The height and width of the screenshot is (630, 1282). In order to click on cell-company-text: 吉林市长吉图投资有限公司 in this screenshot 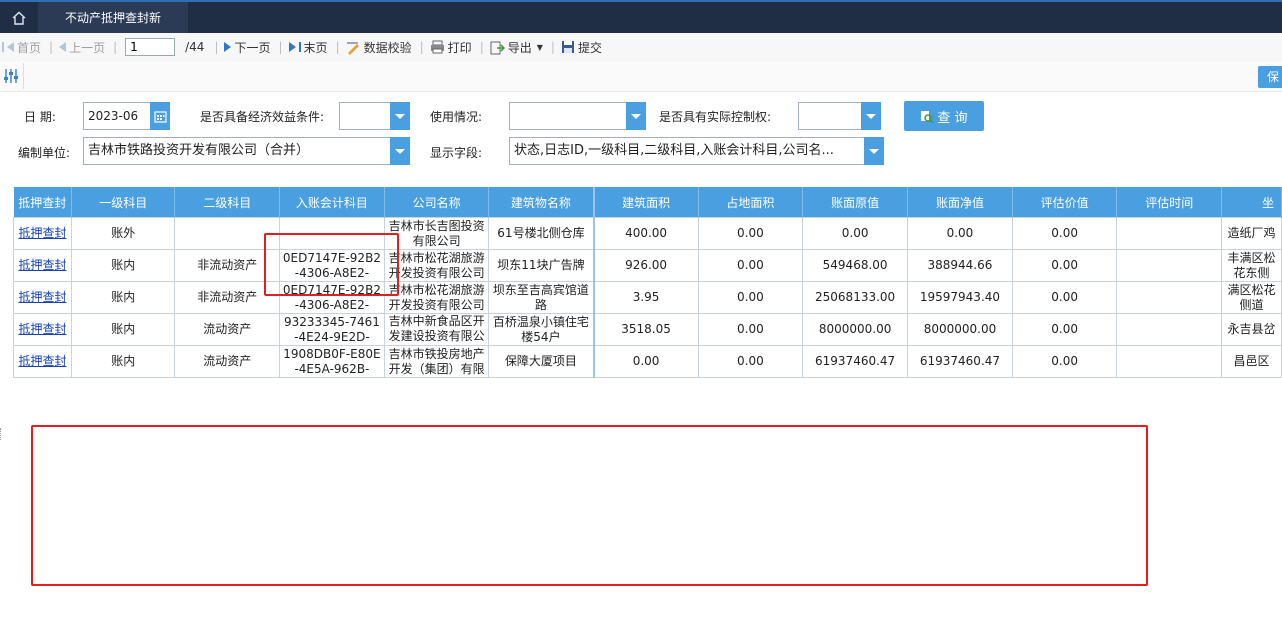, I will do `click(436, 233)`.